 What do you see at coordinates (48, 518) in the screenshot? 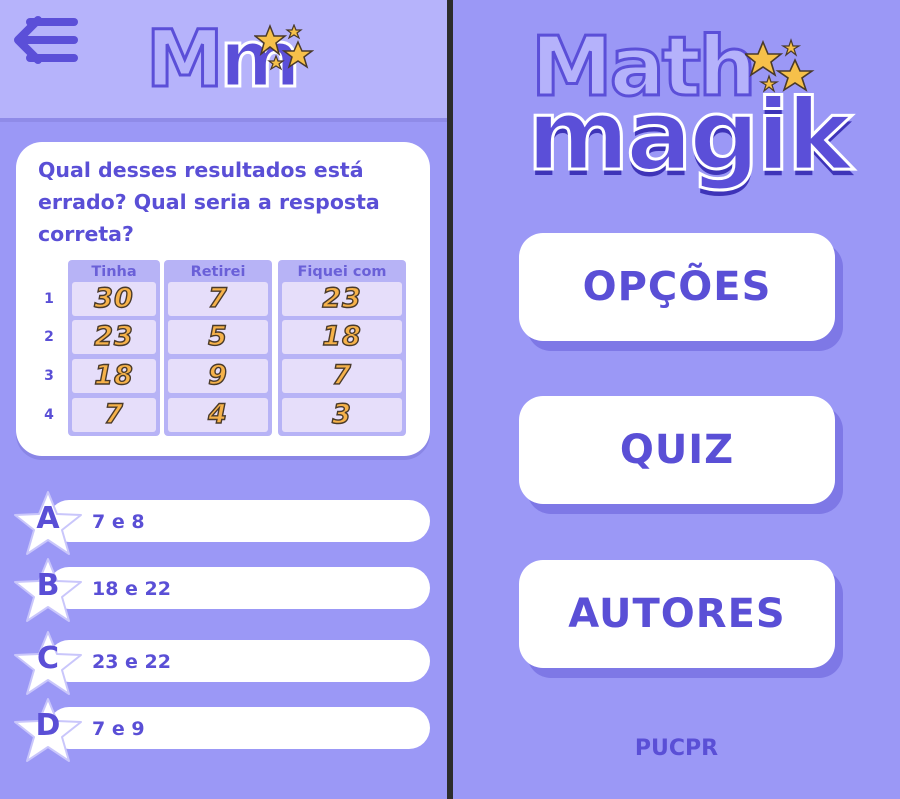
I see `answer-letter: A` at bounding box center [48, 518].